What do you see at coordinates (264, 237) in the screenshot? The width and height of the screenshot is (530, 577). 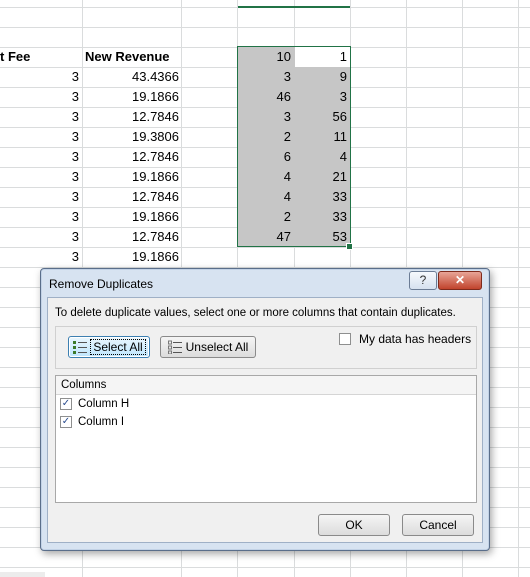 I see `col-h-cell: 47` at bounding box center [264, 237].